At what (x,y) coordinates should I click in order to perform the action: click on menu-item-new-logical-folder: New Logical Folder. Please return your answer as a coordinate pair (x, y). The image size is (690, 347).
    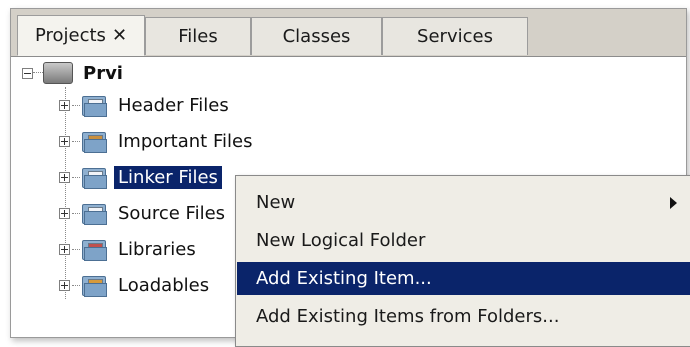
    Looking at the image, I should click on (463, 240).